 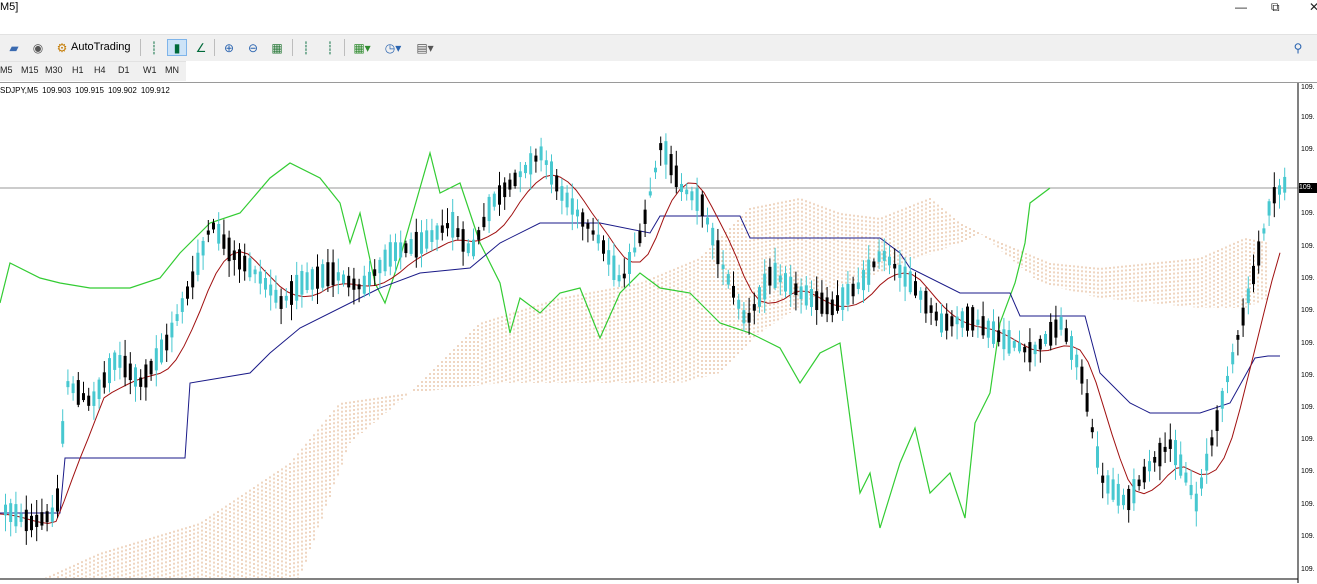 I want to click on search-icon: ⚲, so click(x=1298, y=47).